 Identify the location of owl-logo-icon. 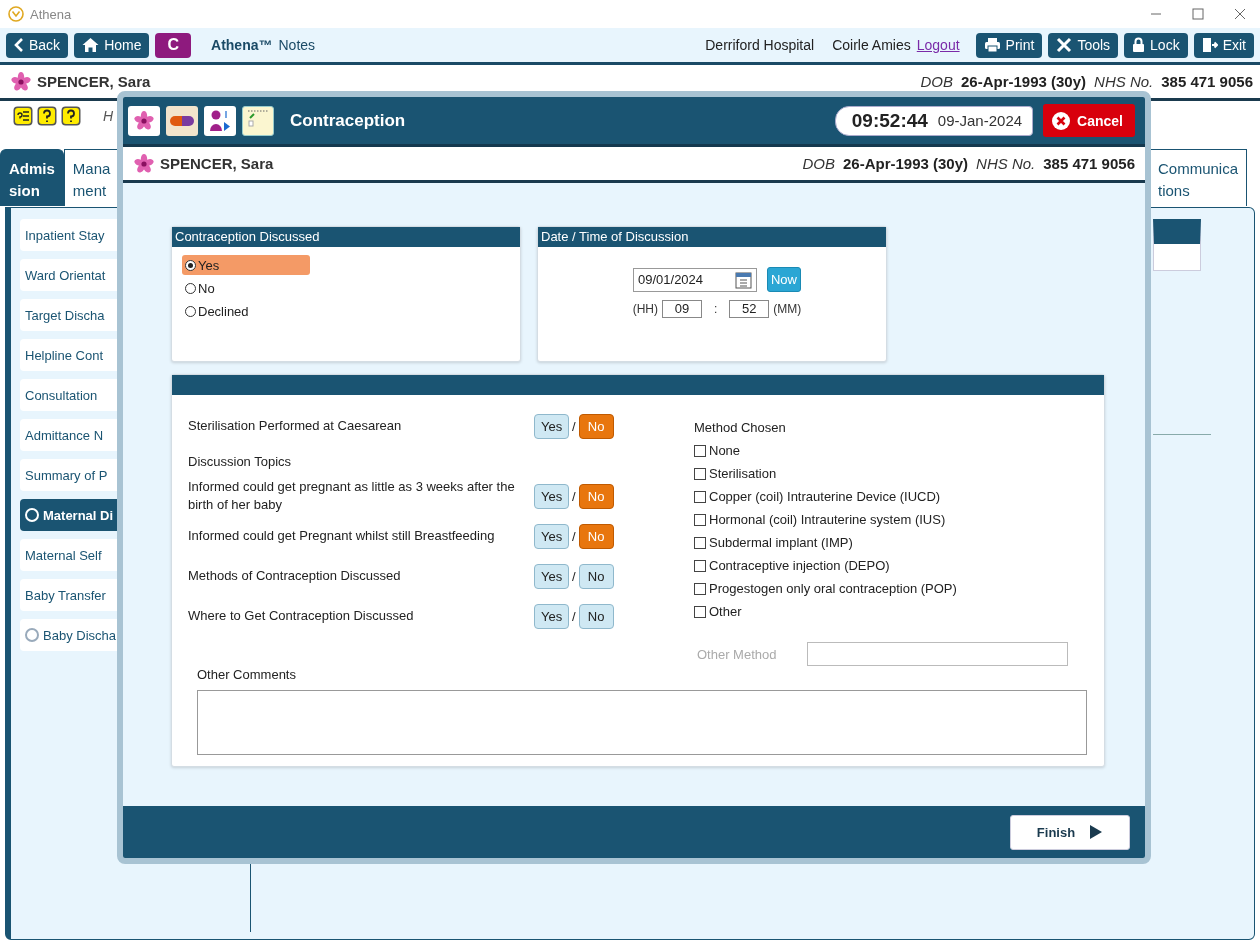
(16, 14).